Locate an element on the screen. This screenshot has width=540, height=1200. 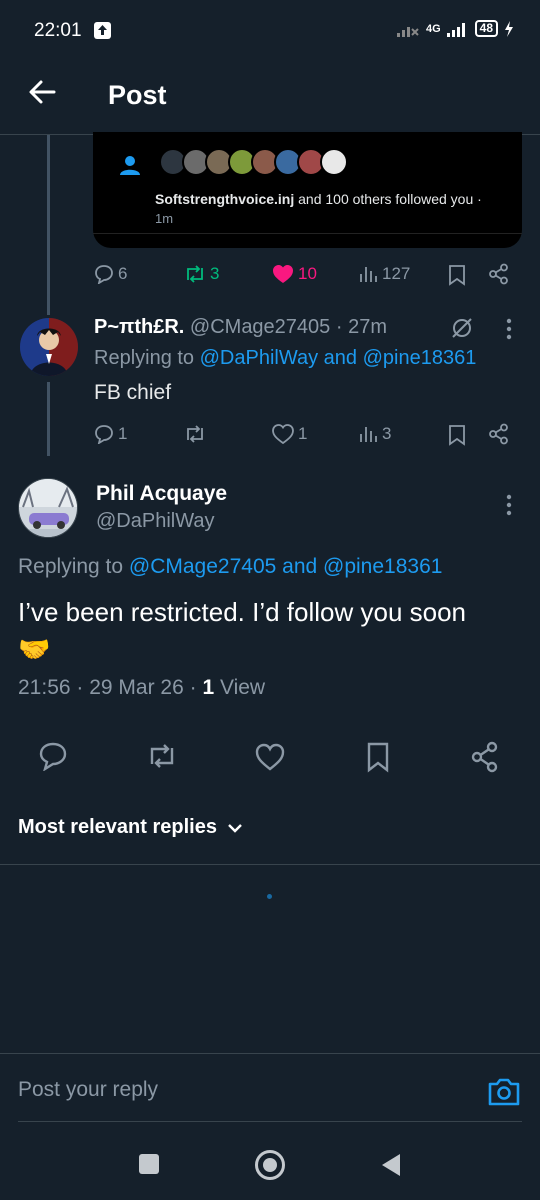
charging-icon is located at coordinates (509, 28).